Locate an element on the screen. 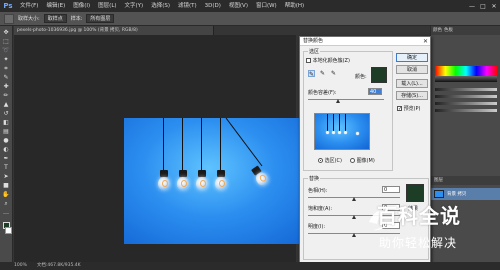 Image resolution: width=500 pixels, height=270 pixels. radio-image is located at coordinates (352, 160).